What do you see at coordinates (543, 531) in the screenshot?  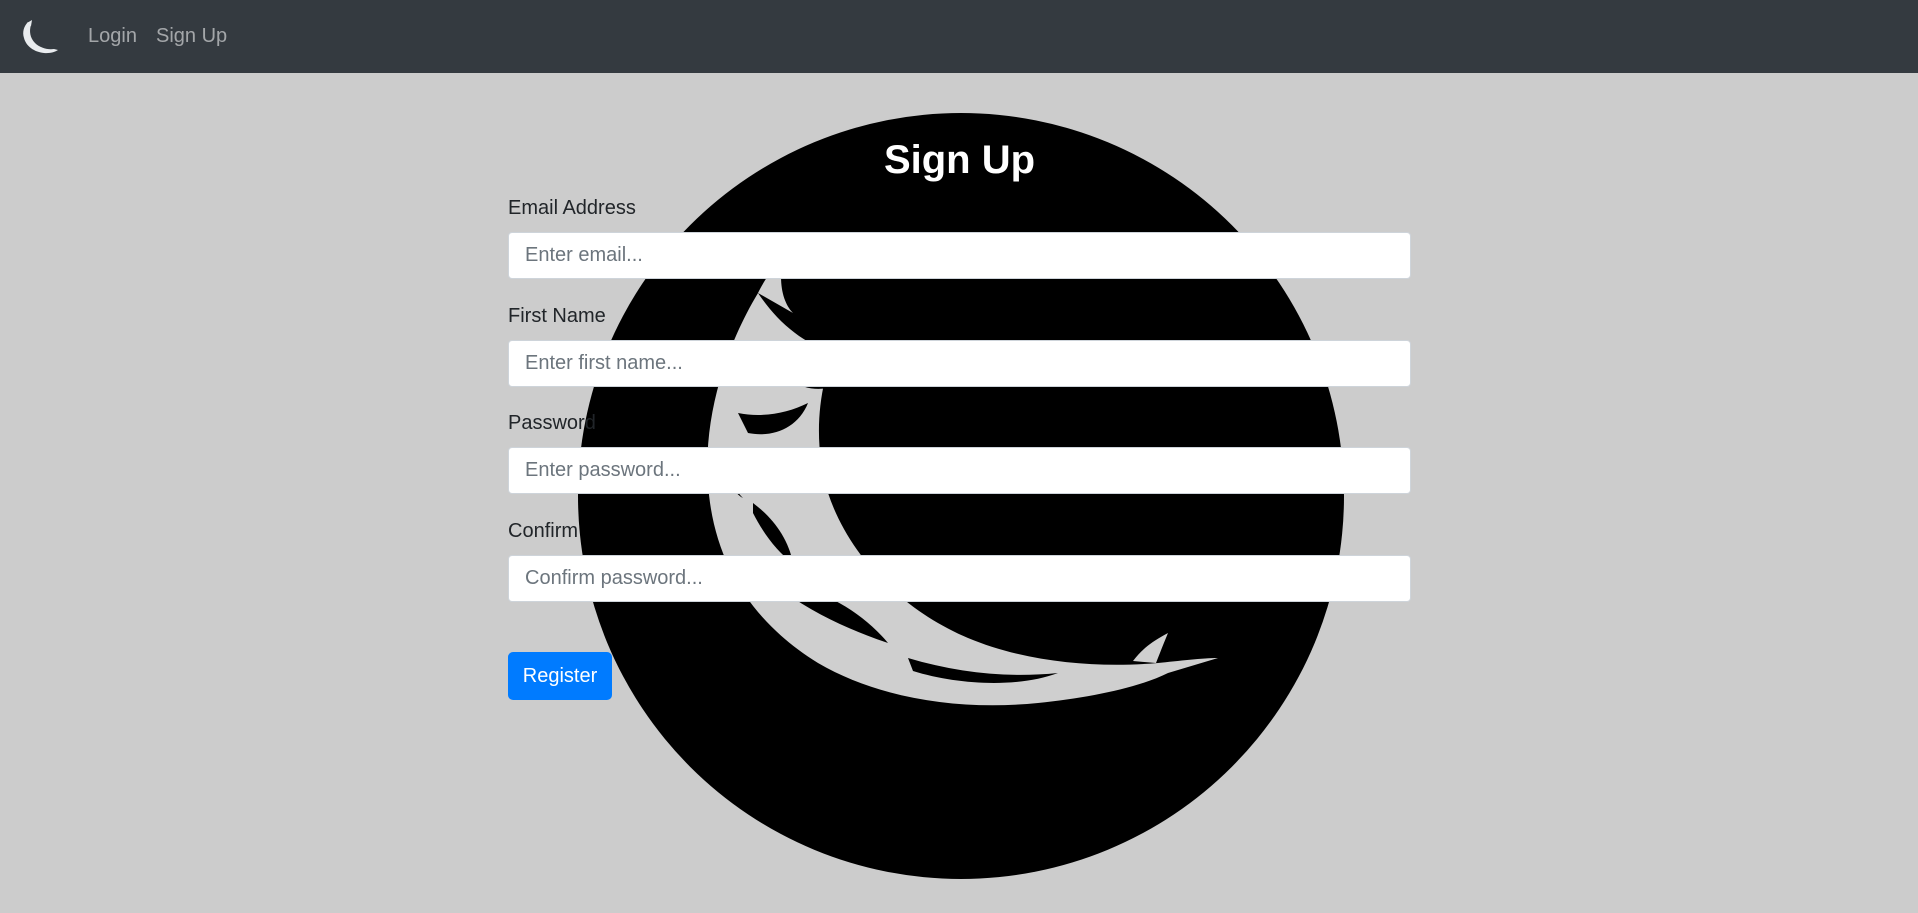 I see `confirm-password-label: Confirm` at bounding box center [543, 531].